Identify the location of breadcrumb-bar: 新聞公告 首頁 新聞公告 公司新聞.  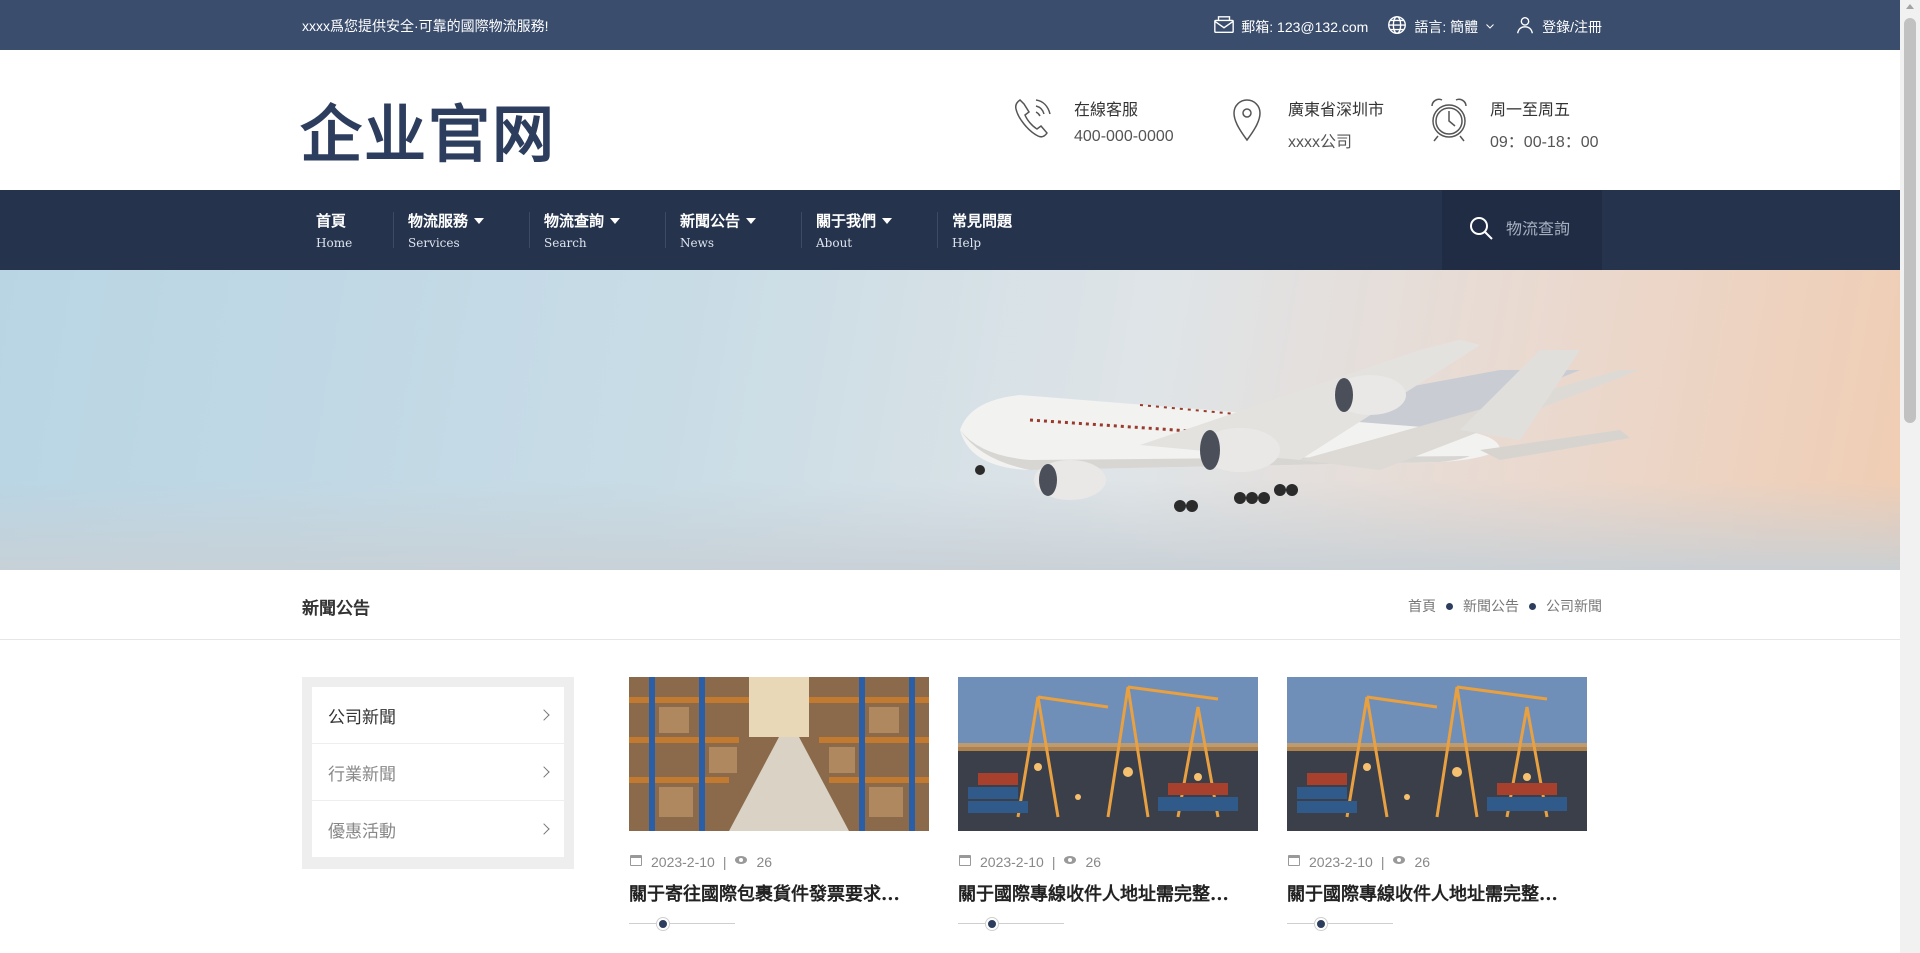
(950, 605).